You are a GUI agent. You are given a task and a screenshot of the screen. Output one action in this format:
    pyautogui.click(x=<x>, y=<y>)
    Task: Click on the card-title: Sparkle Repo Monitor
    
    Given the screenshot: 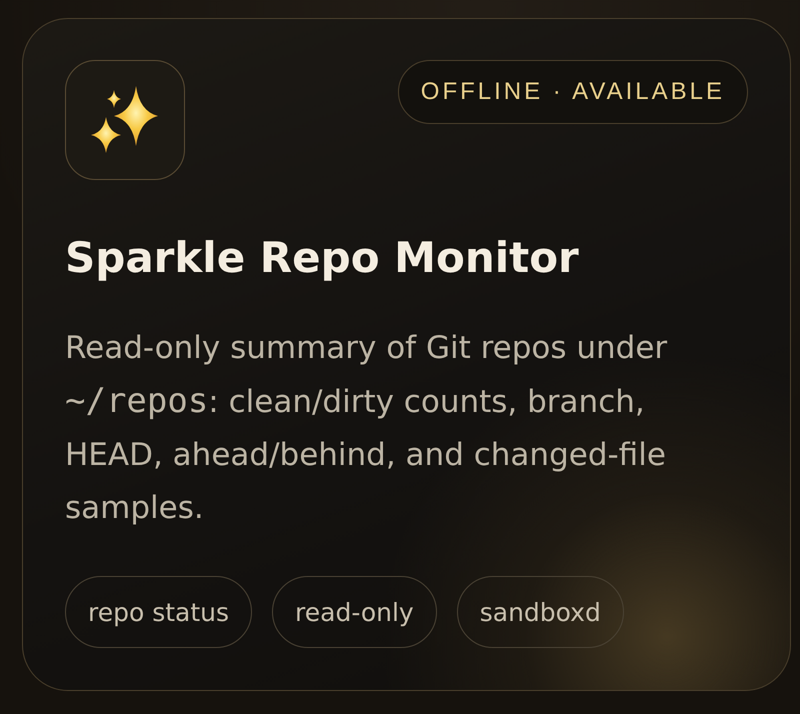 What is the action you would take?
    pyautogui.click(x=322, y=258)
    